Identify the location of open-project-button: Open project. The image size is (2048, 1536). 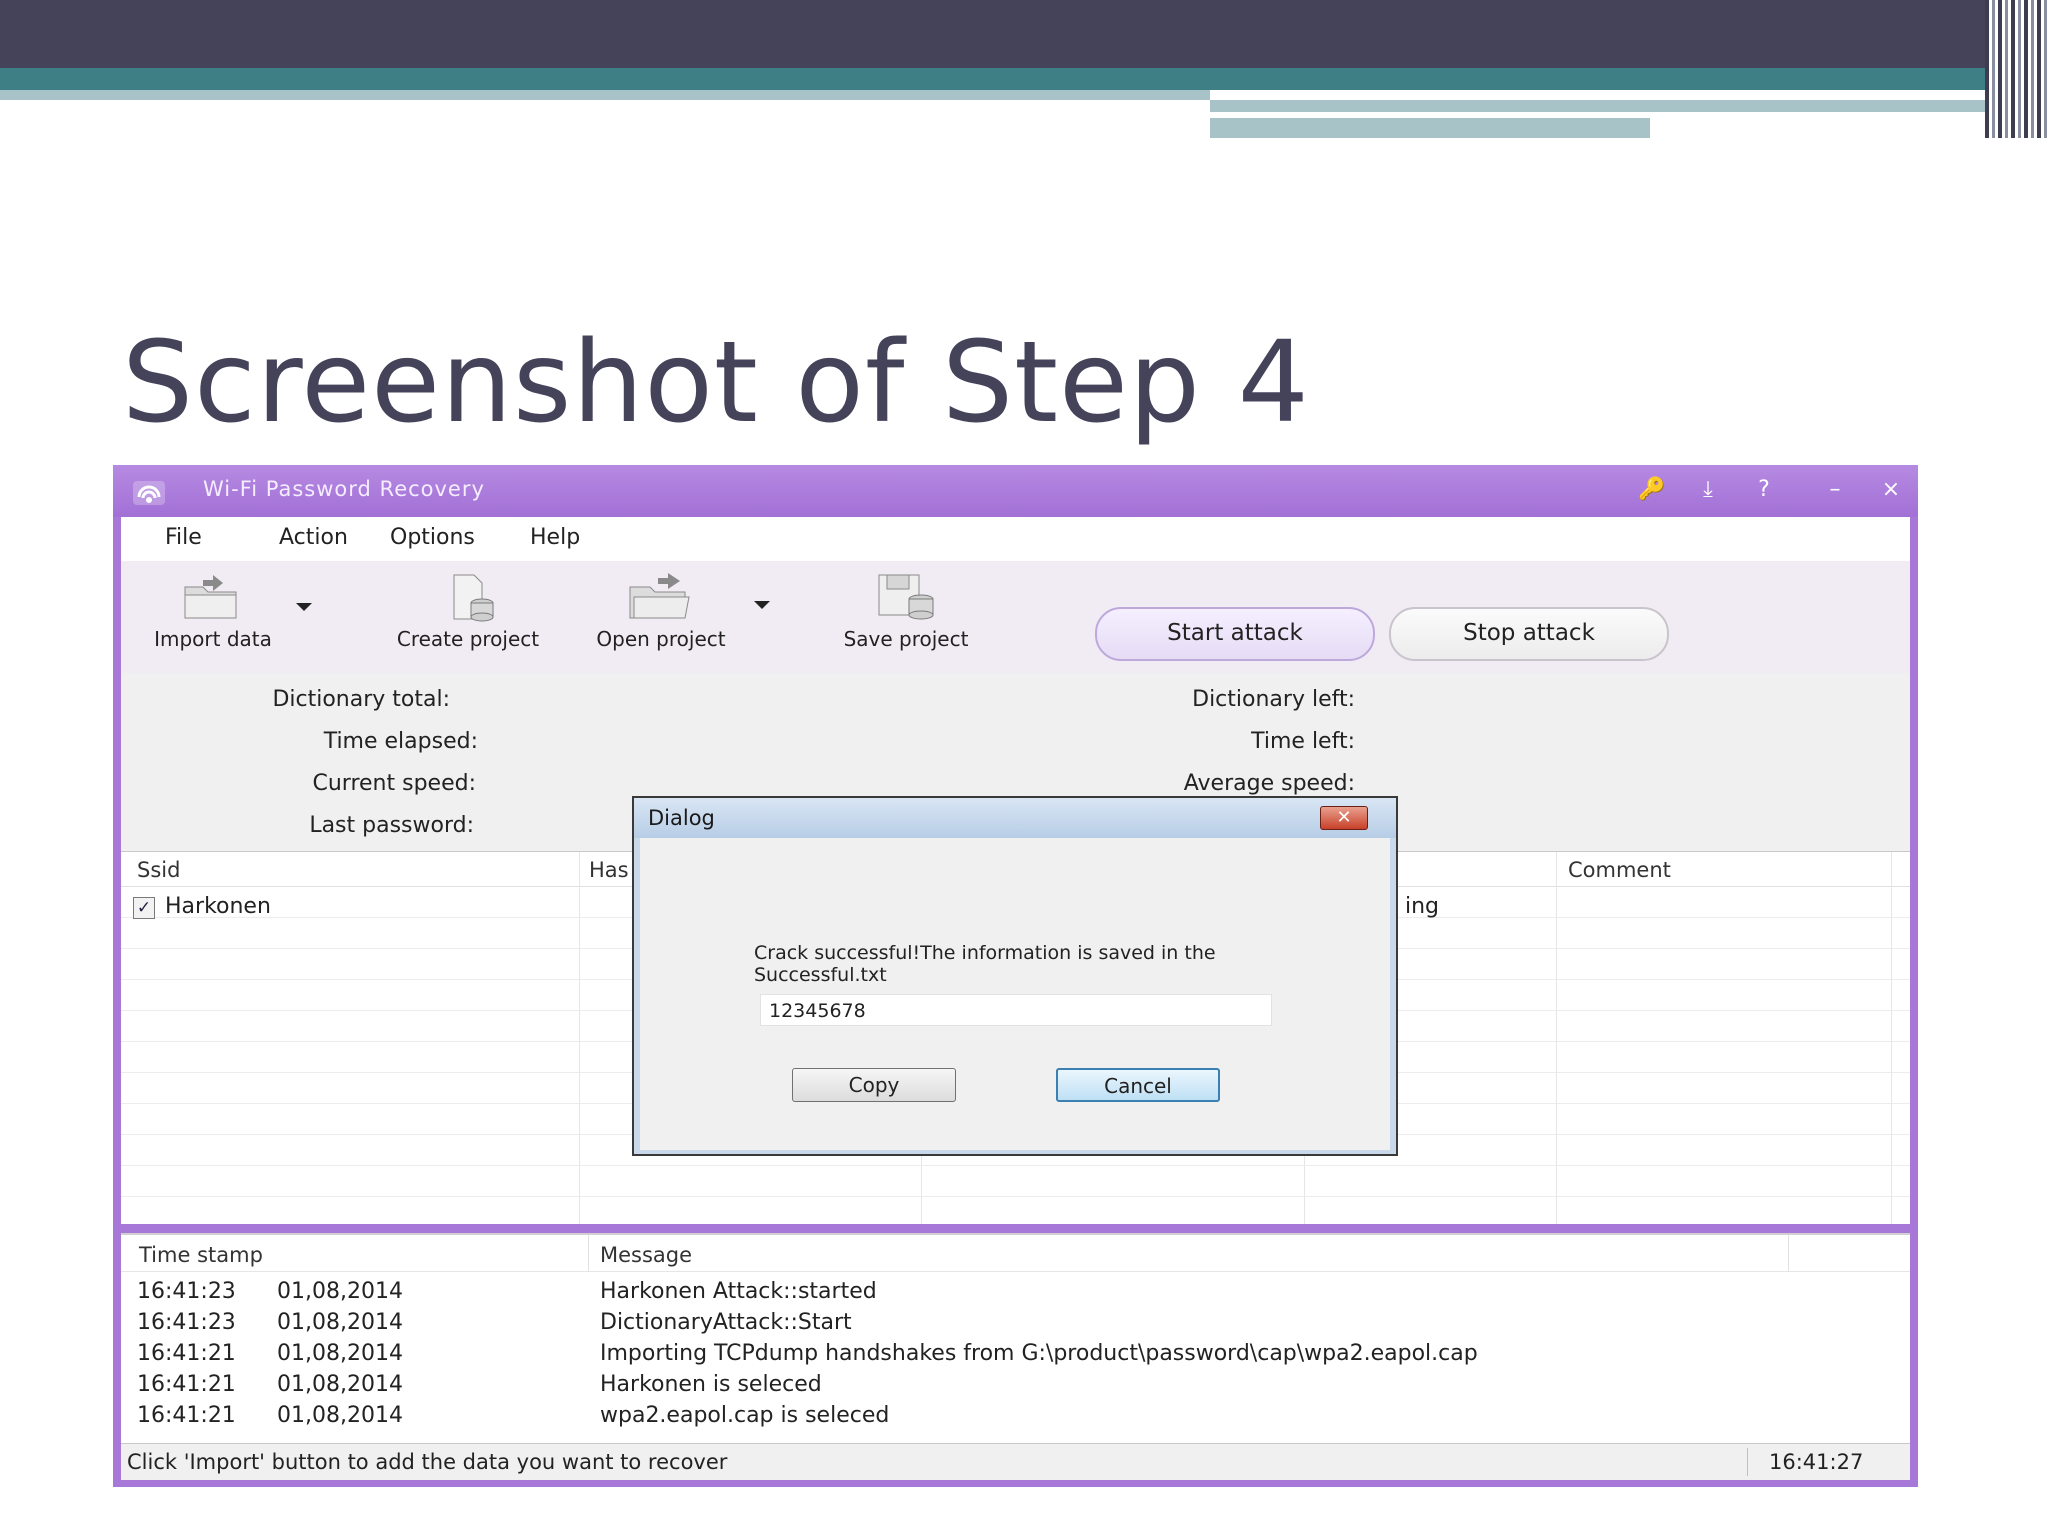
(661, 610).